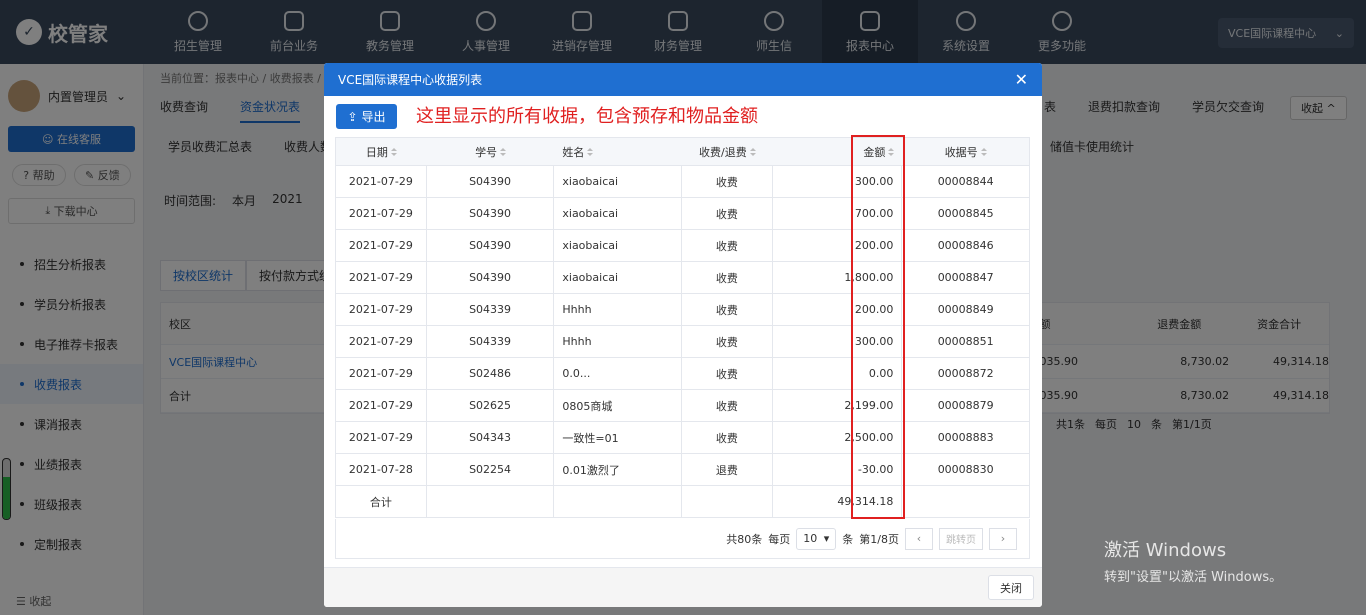  I want to click on chevron-right-icon: ›, so click(1003, 538).